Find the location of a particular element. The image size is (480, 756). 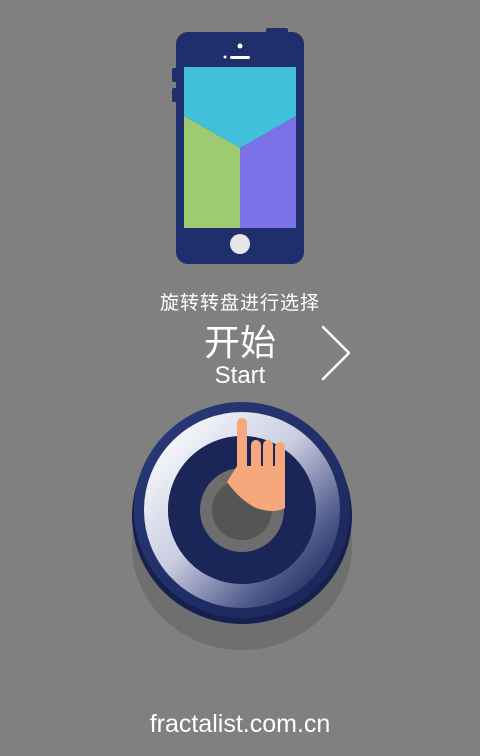

phone-screen is located at coordinates (240, 147).